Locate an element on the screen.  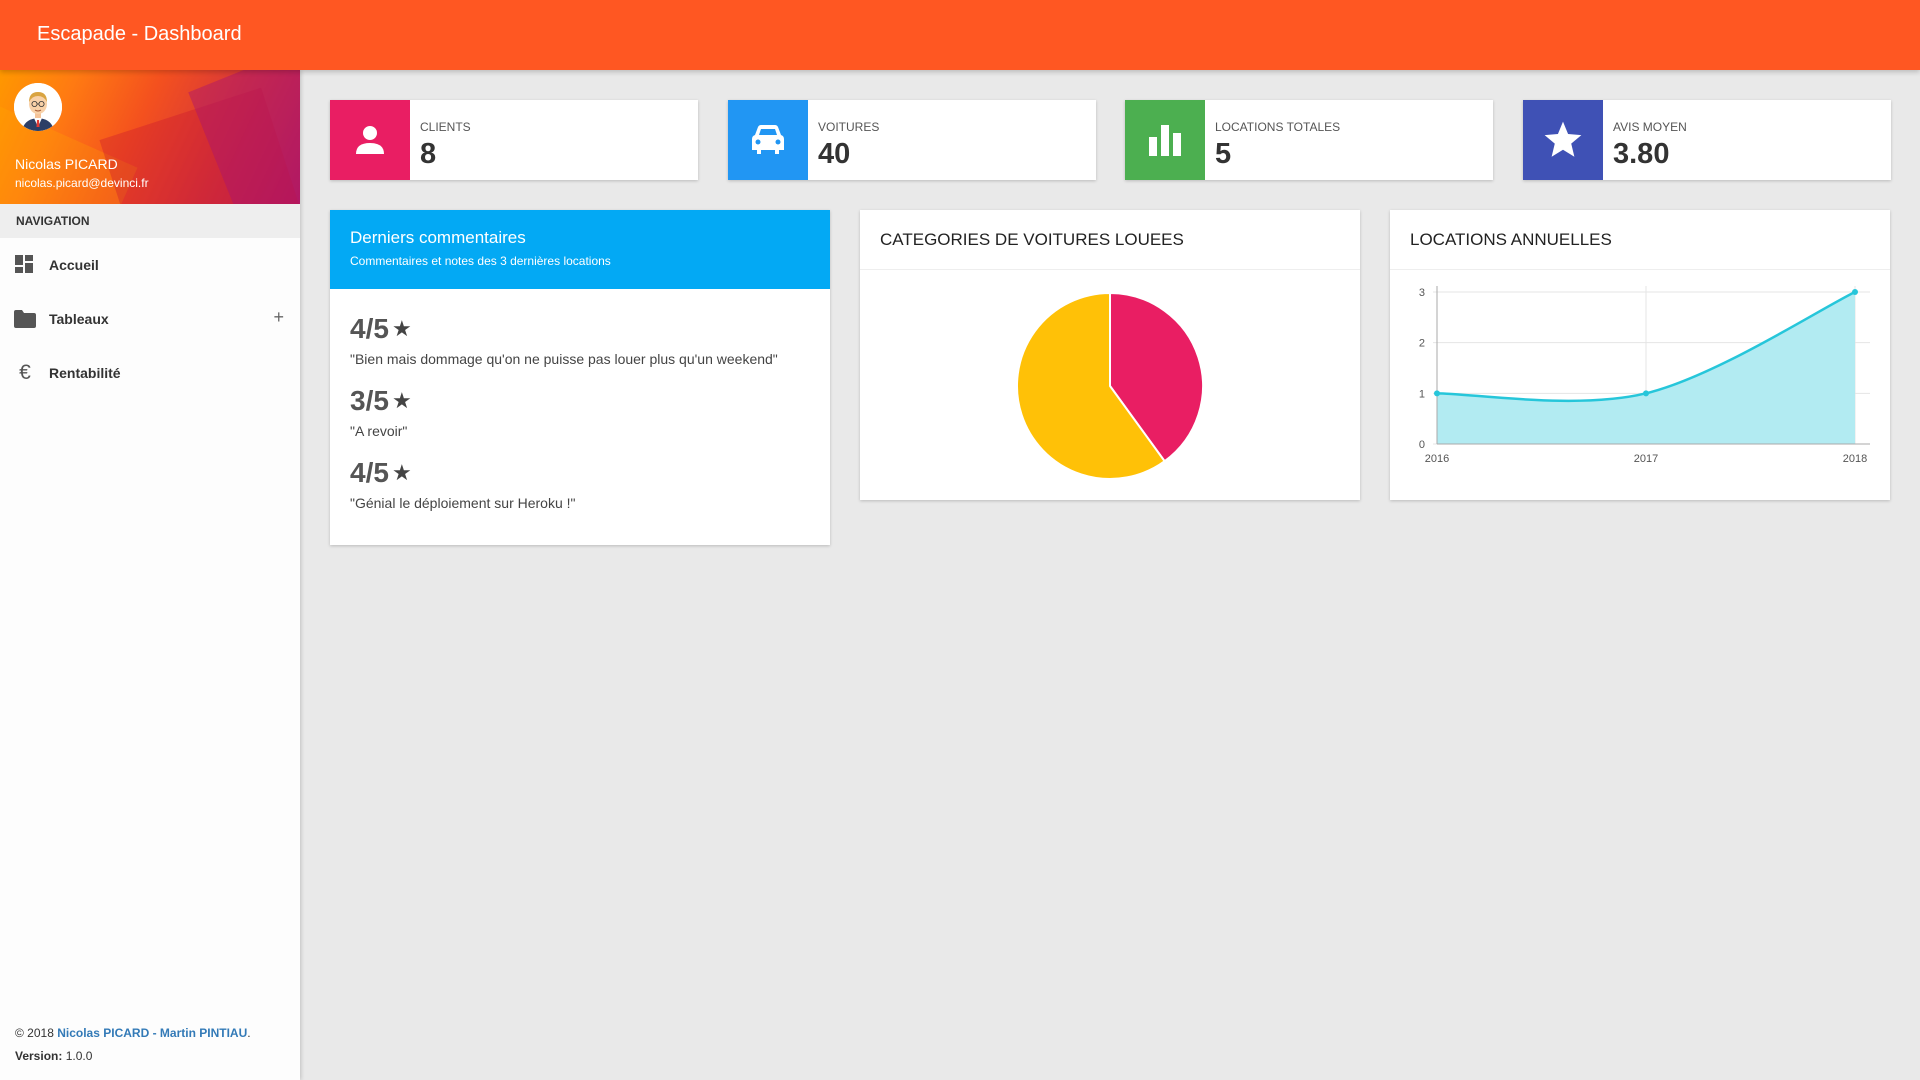
y-tick-label: 1 is located at coordinates (1422, 394).